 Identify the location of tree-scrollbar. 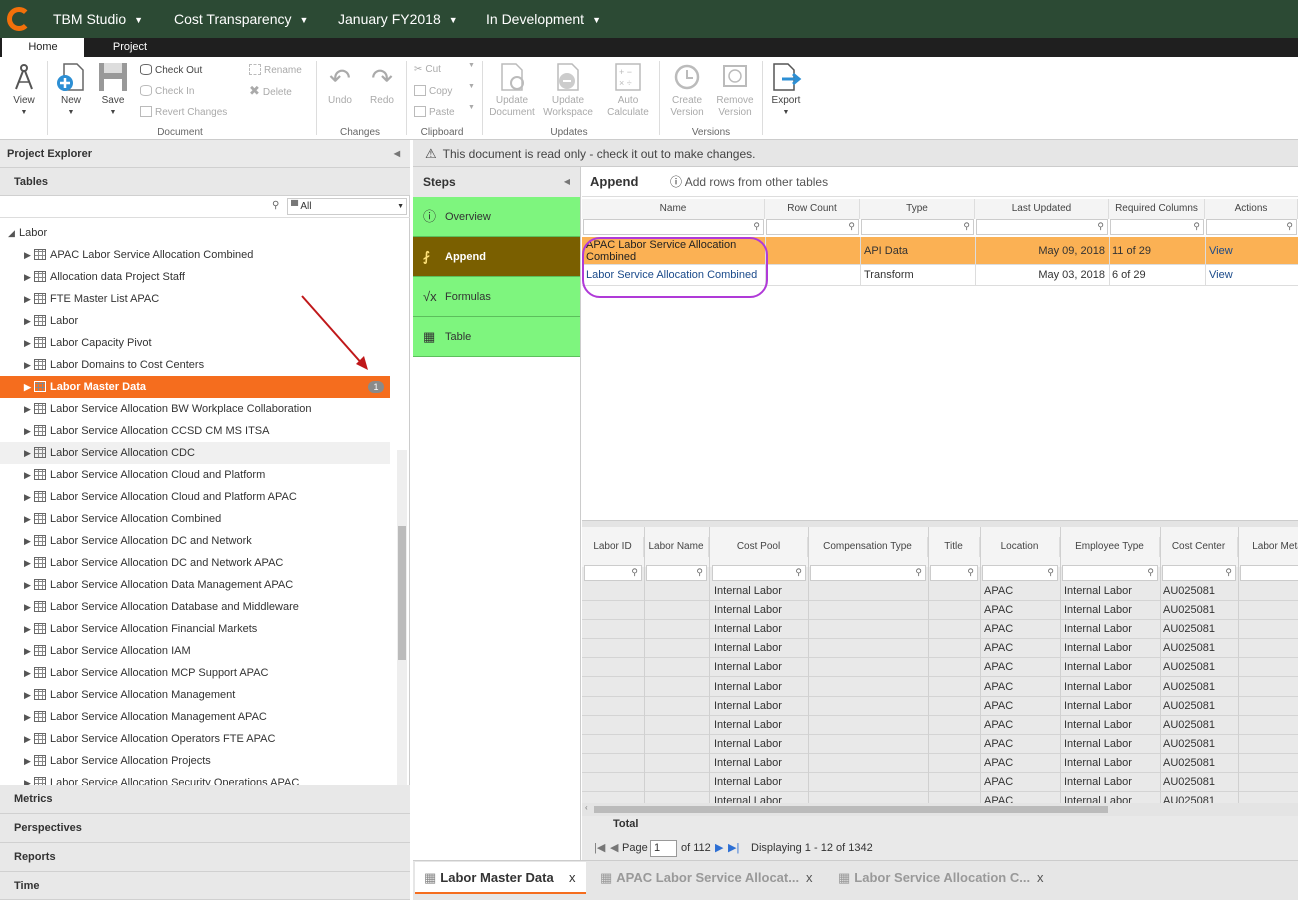
(402, 617).